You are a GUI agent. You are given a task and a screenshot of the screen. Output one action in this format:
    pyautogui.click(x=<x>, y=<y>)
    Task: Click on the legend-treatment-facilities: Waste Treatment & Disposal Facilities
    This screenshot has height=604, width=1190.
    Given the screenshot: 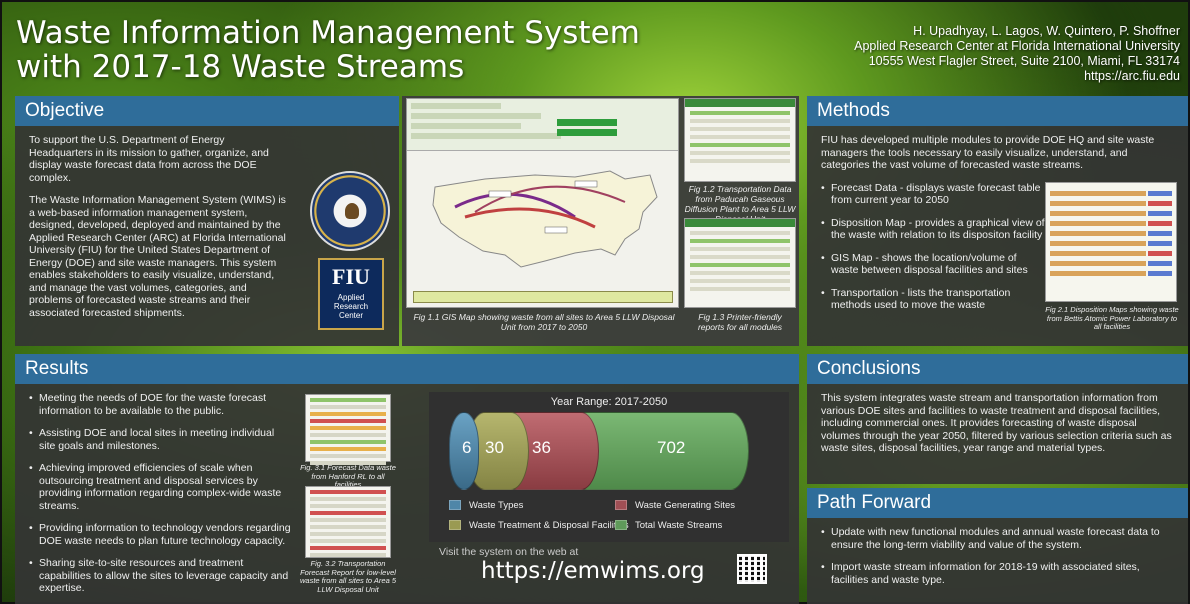 What is the action you would take?
    pyautogui.click(x=539, y=525)
    